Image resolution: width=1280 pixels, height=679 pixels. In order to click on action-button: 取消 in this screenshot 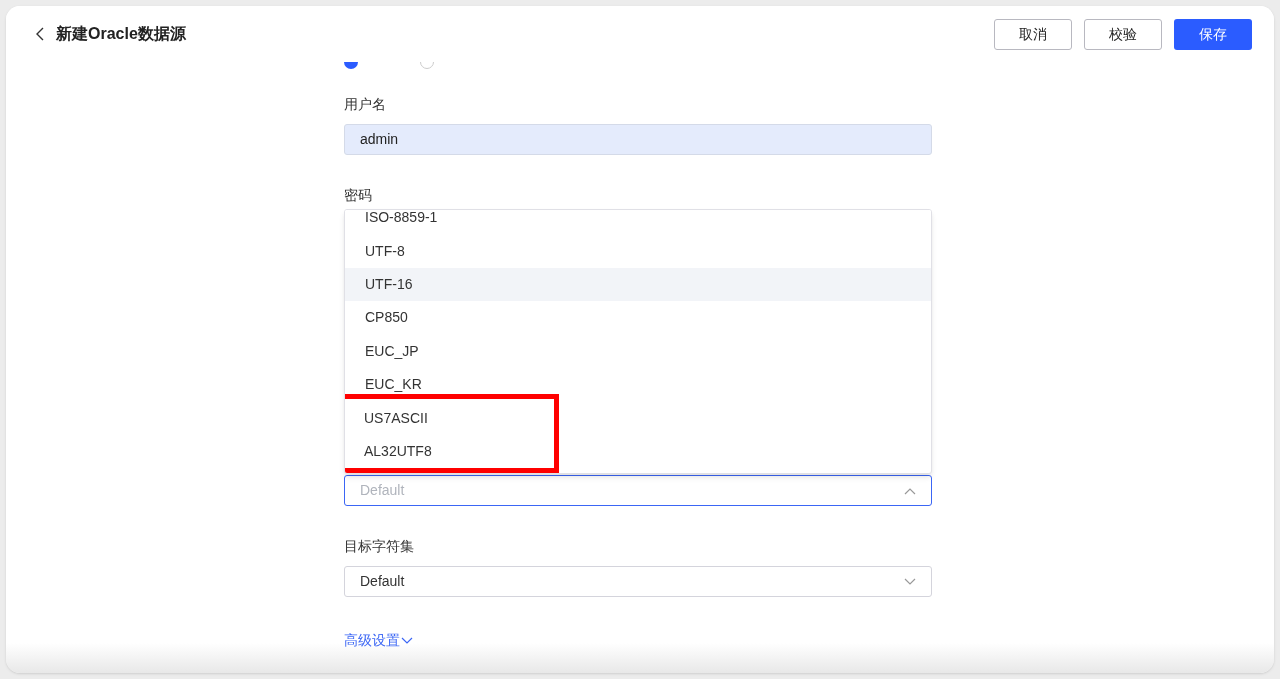, I will do `click(1033, 34)`.